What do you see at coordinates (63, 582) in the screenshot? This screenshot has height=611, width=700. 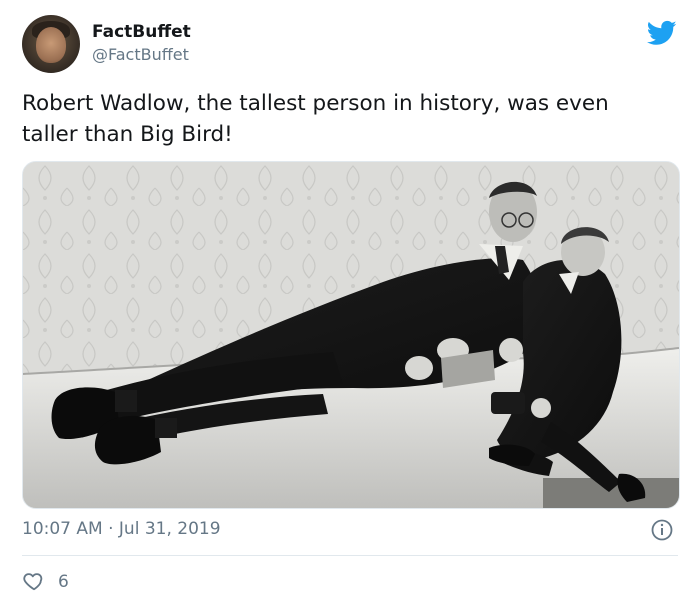 I see `like-count: 6` at bounding box center [63, 582].